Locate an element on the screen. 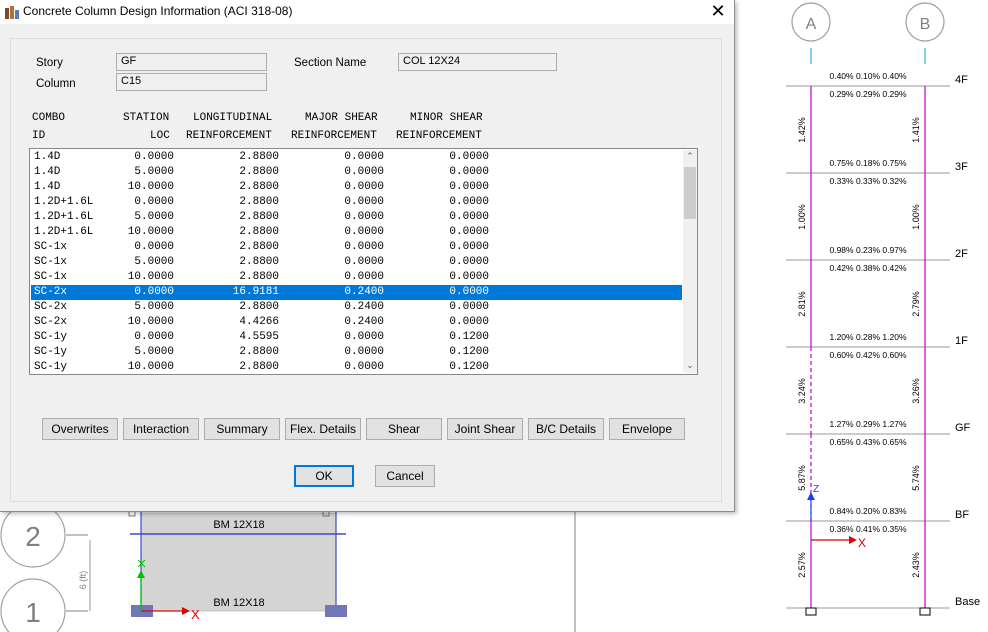 The width and height of the screenshot is (988, 632). table-row: SC-1y 5.0000 2.8800 0.0000 0.1200 is located at coordinates (356, 352).